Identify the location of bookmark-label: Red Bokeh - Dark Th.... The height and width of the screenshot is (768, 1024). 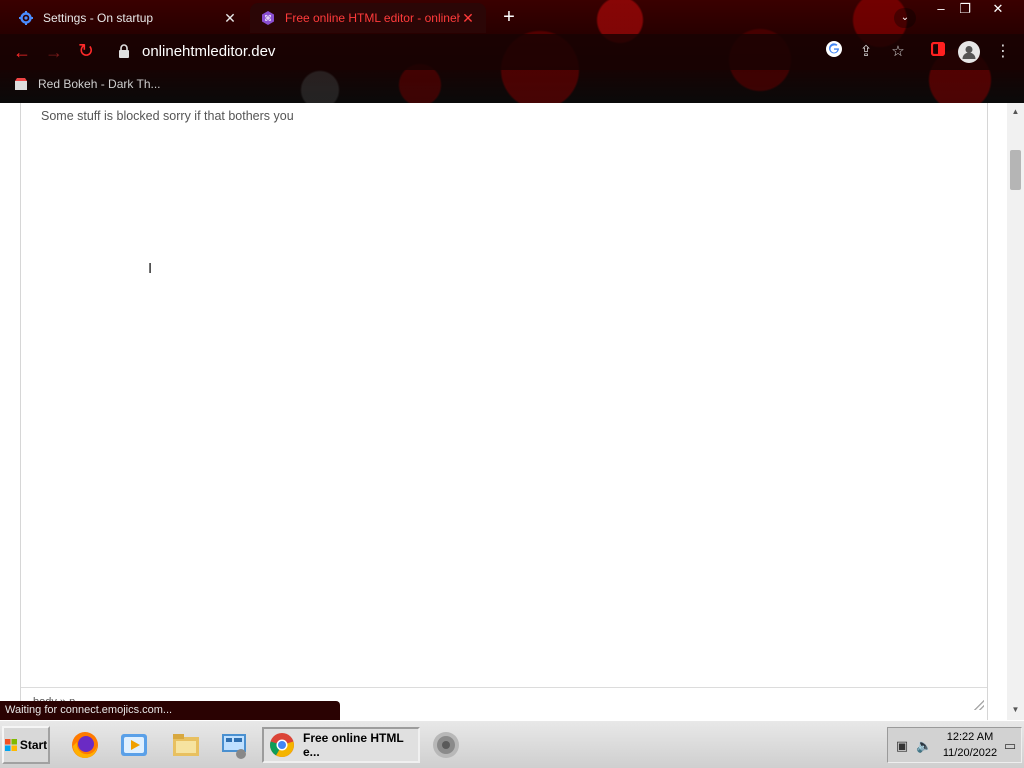
(99, 84).